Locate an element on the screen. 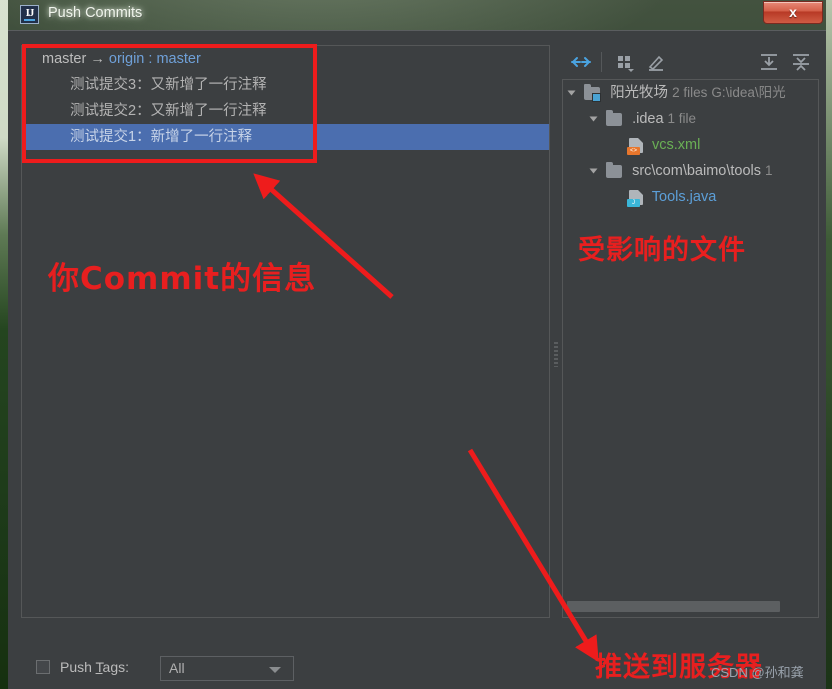 The image size is (832, 689). title-bar: IJ Push Commits x is located at coordinates (416, 15).